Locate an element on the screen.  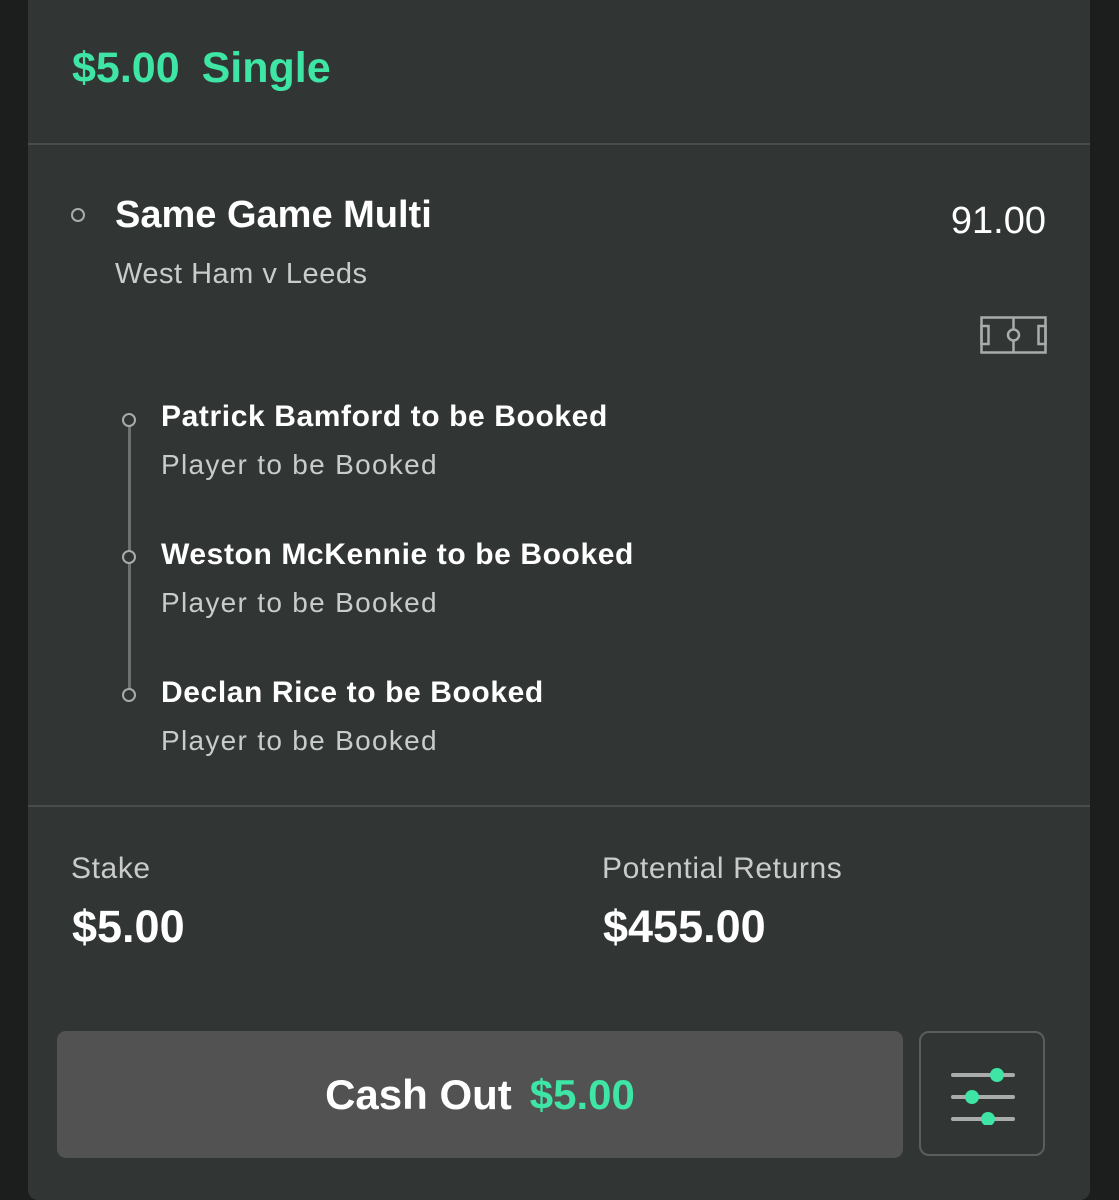
bet-header-title: $5.00 Single is located at coordinates (201, 68).